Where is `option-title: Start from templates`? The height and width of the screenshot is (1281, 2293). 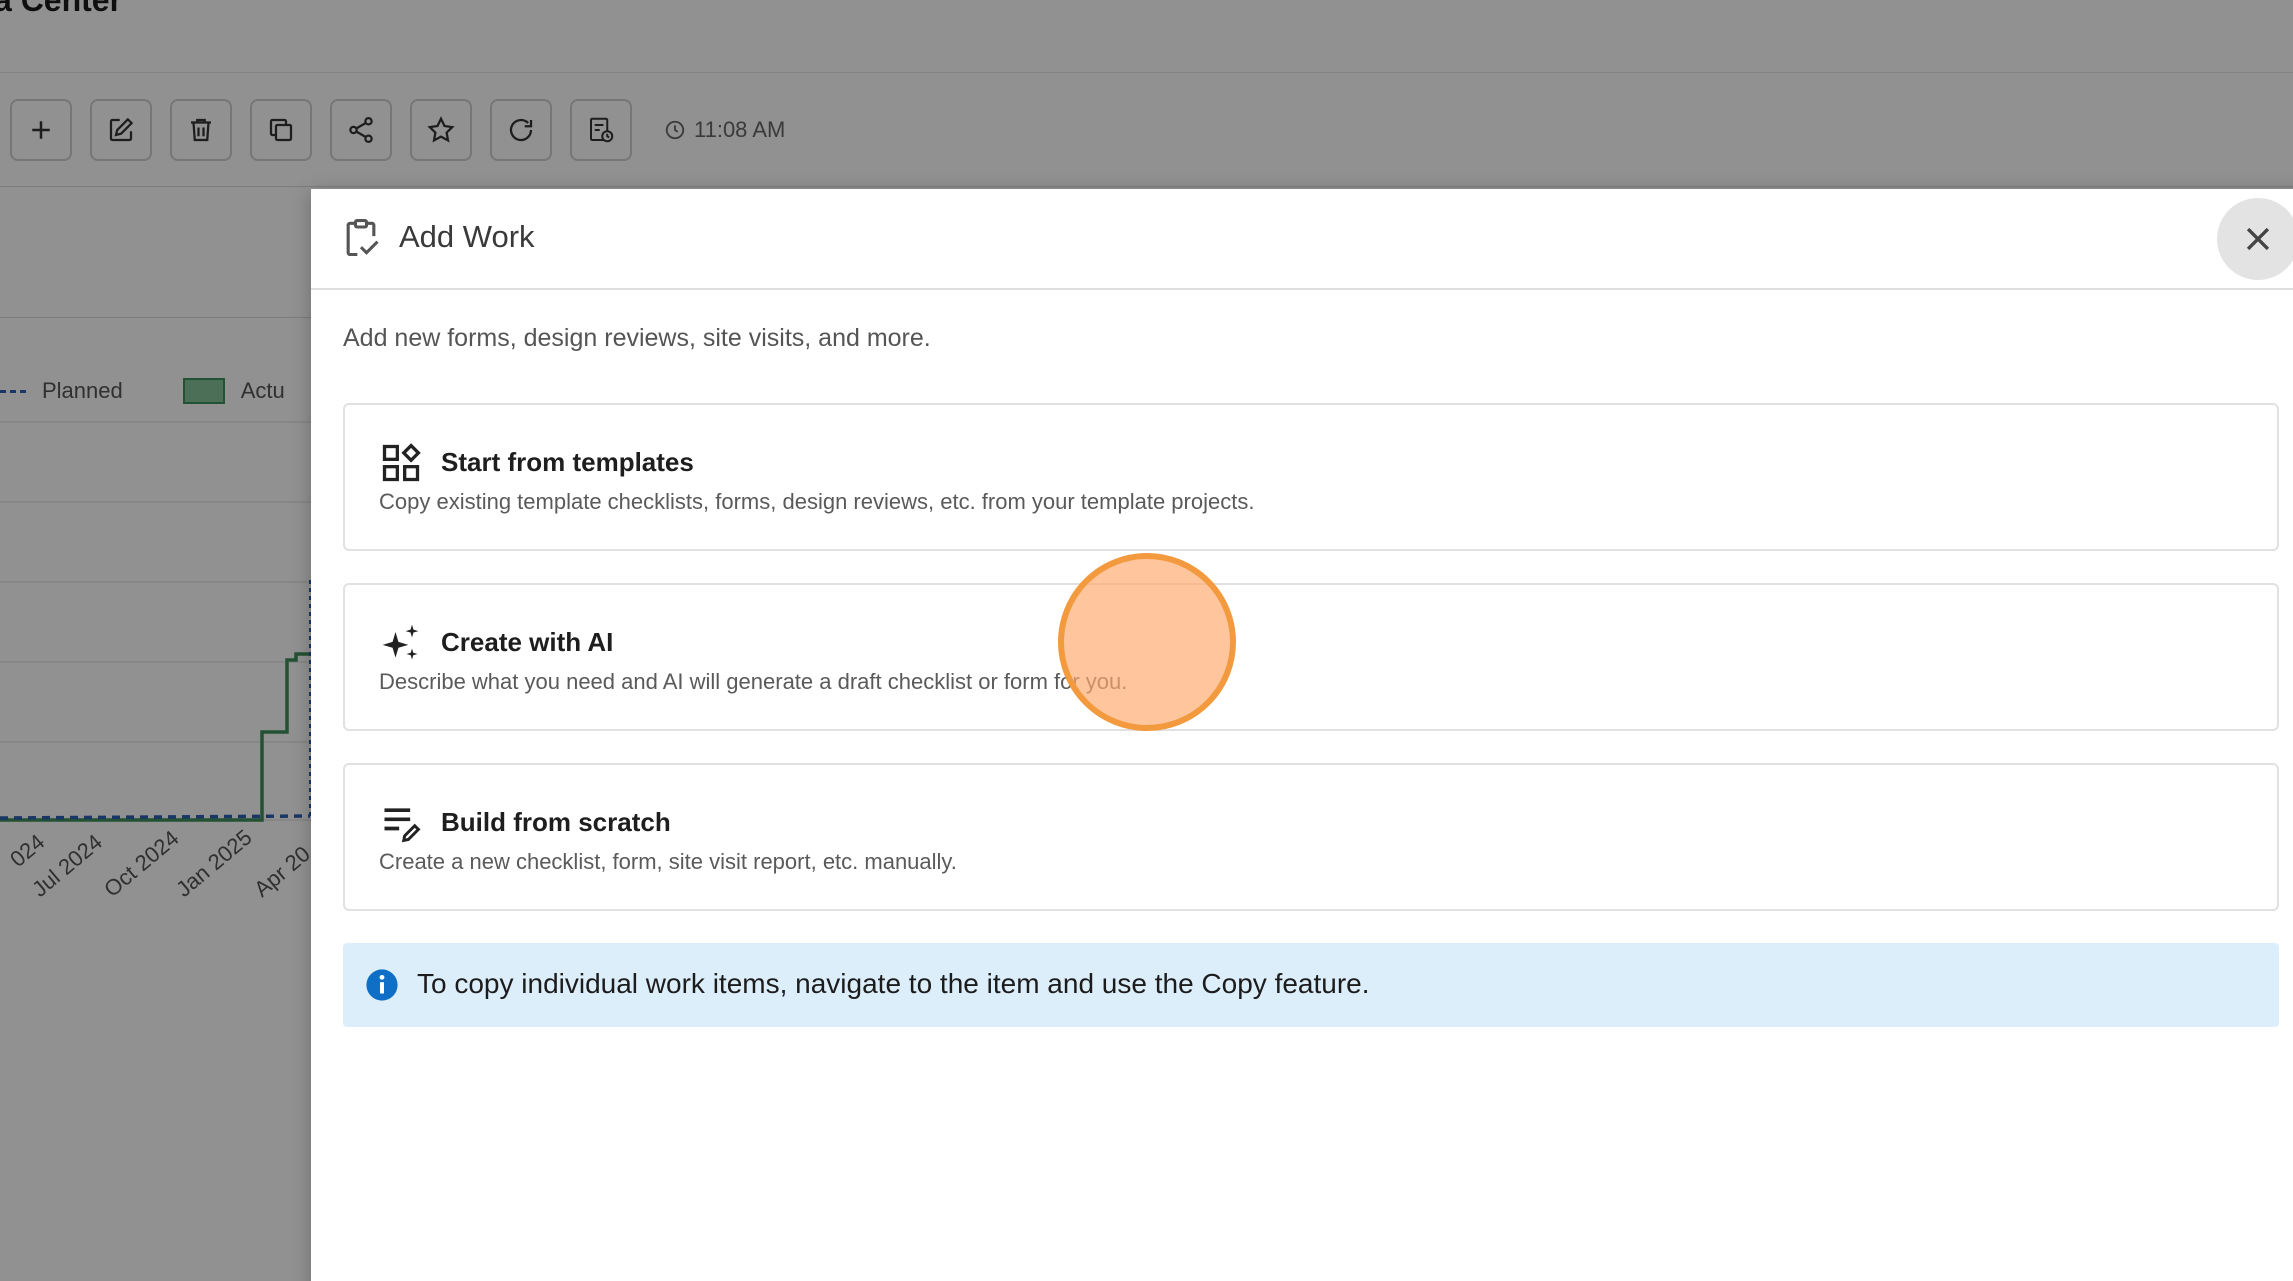
option-title: Start from templates is located at coordinates (567, 462).